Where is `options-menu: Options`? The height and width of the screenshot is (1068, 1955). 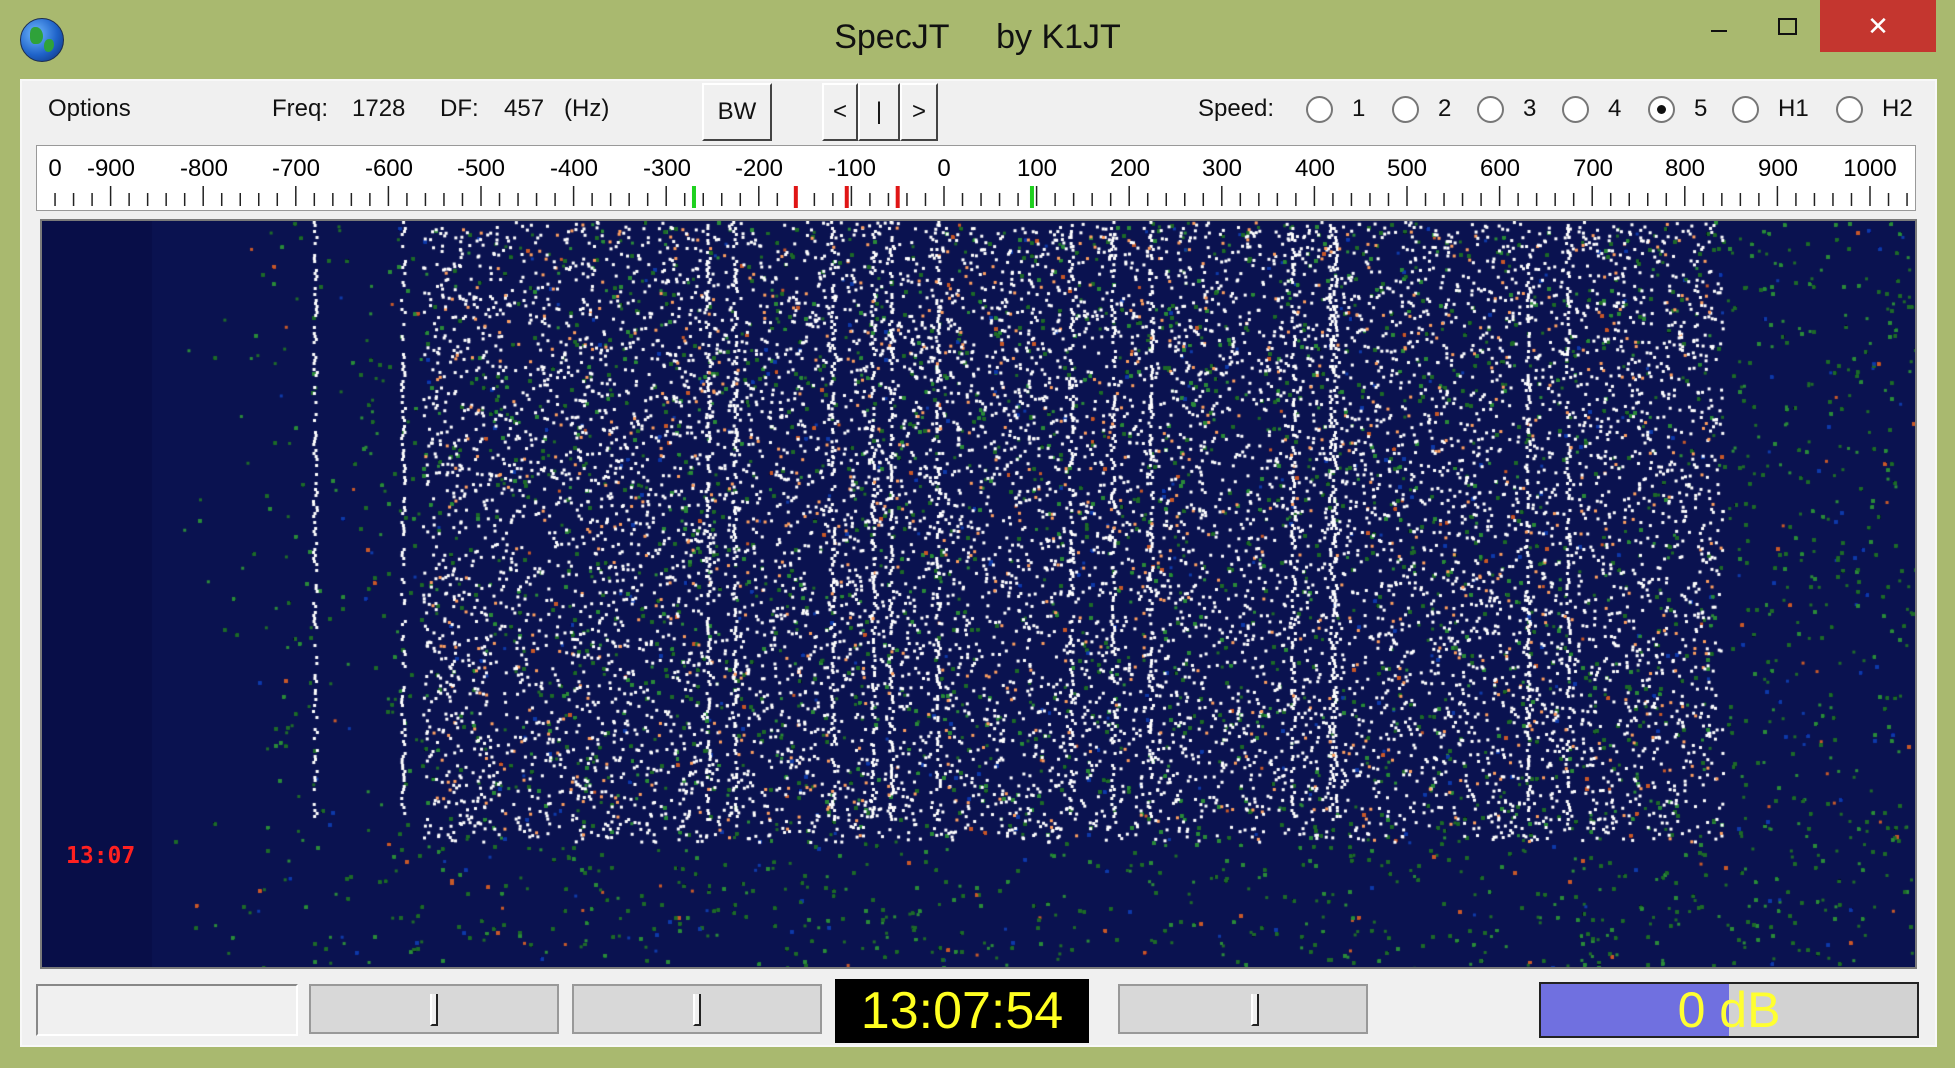
options-menu: Options is located at coordinates (89, 109).